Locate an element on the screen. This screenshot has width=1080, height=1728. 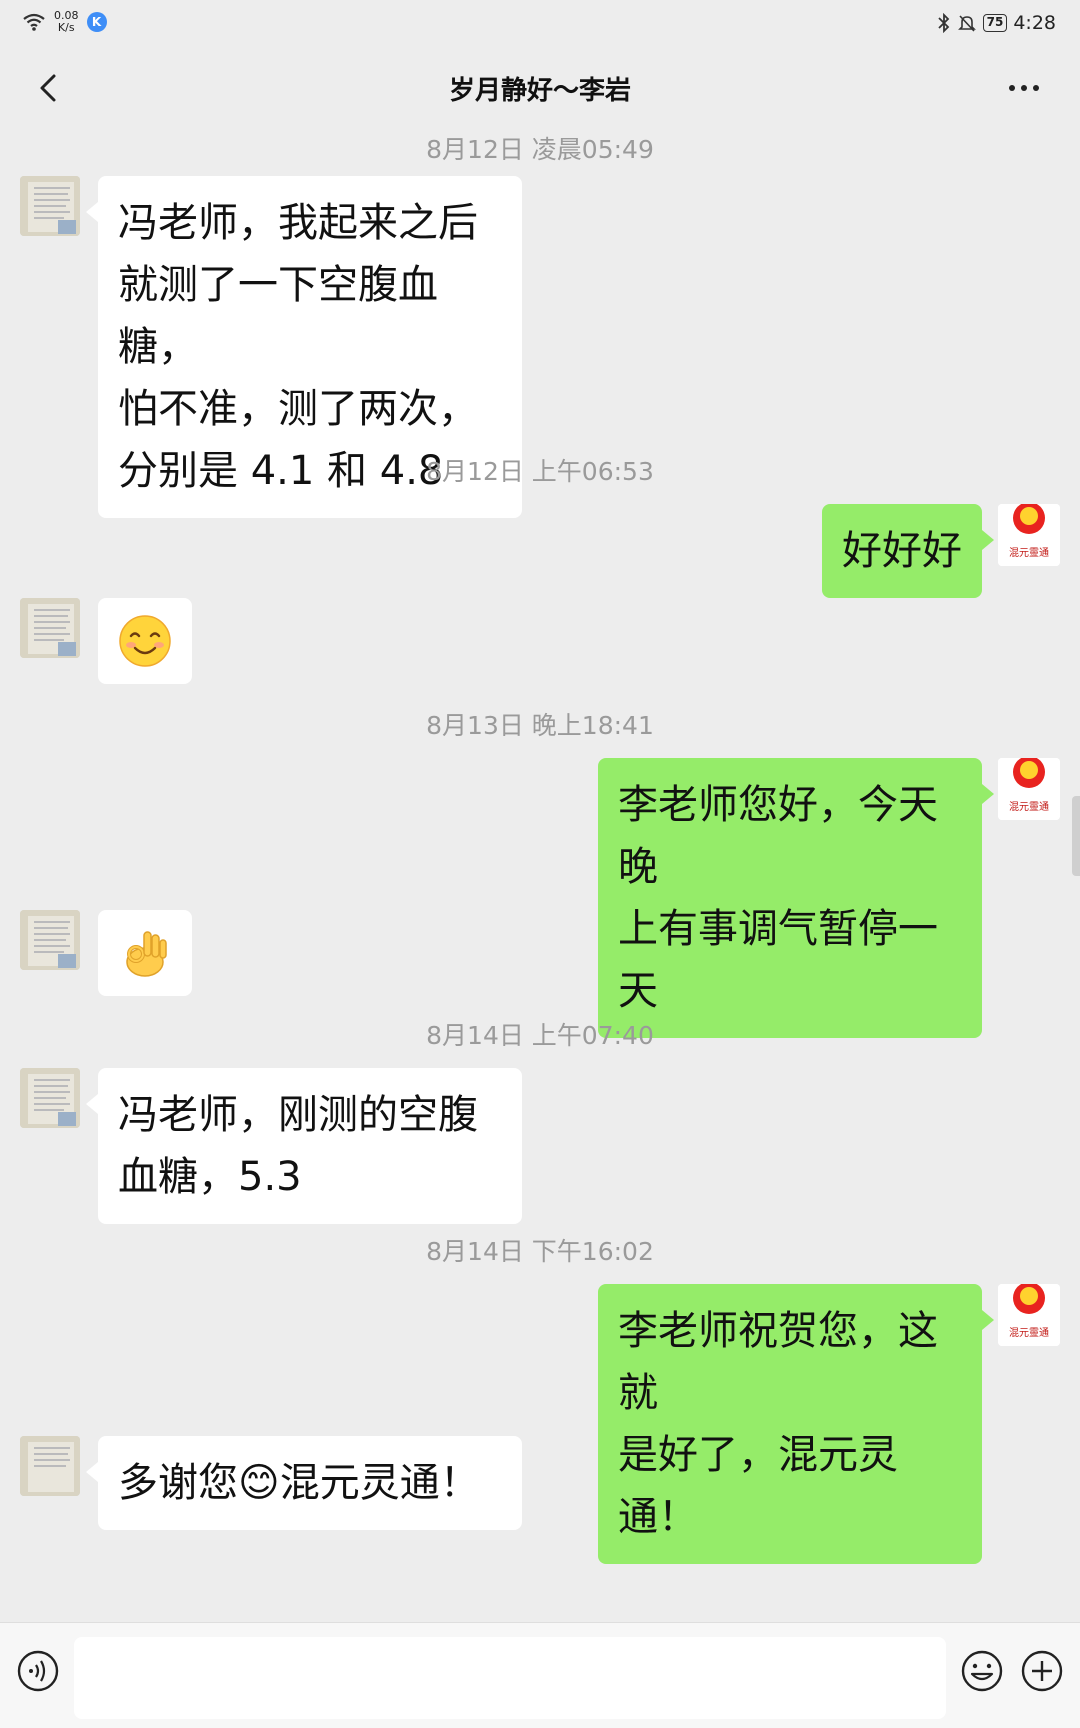
bell-muted-icon is located at coordinates (966, 23).